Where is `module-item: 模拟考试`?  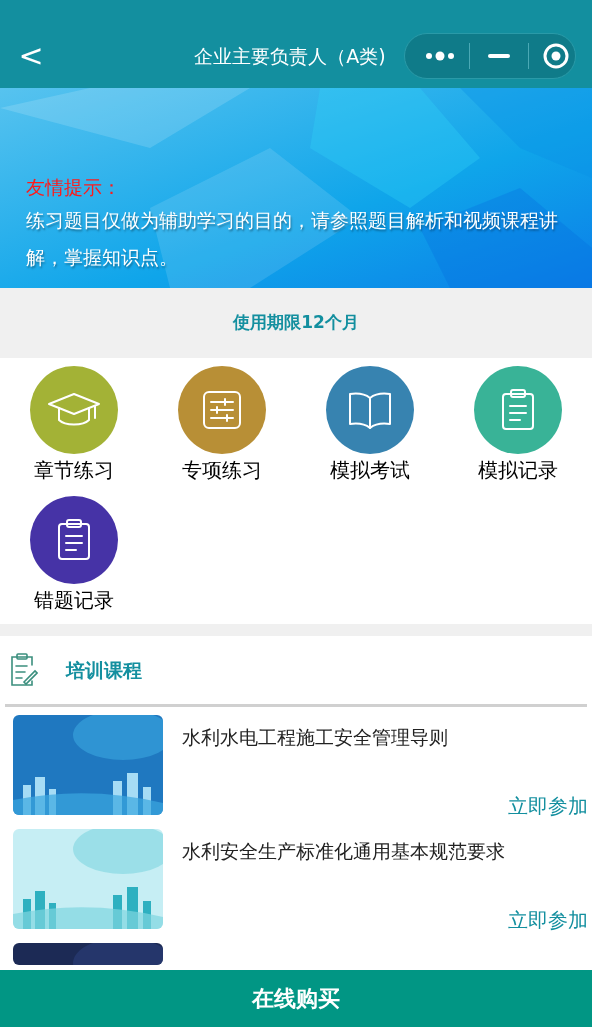 module-item: 模拟考试 is located at coordinates (370, 425).